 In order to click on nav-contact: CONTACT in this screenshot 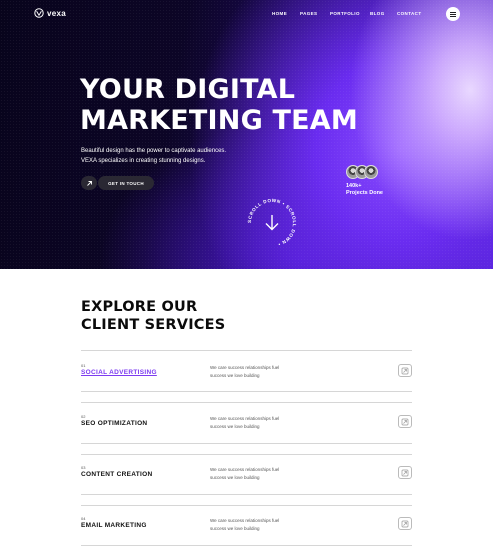, I will do `click(409, 13)`.